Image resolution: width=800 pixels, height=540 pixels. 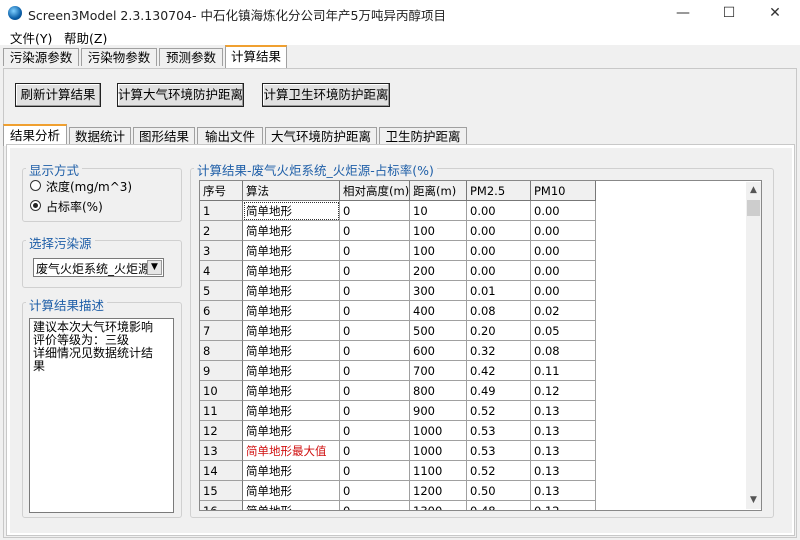 What do you see at coordinates (221, 331) in the screenshot?
I see `cell-index: 7` at bounding box center [221, 331].